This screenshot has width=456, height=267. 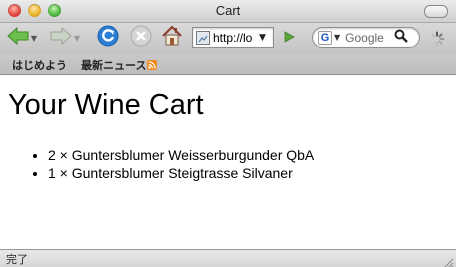 What do you see at coordinates (228, 258) in the screenshot?
I see `status-bar: 完了` at bounding box center [228, 258].